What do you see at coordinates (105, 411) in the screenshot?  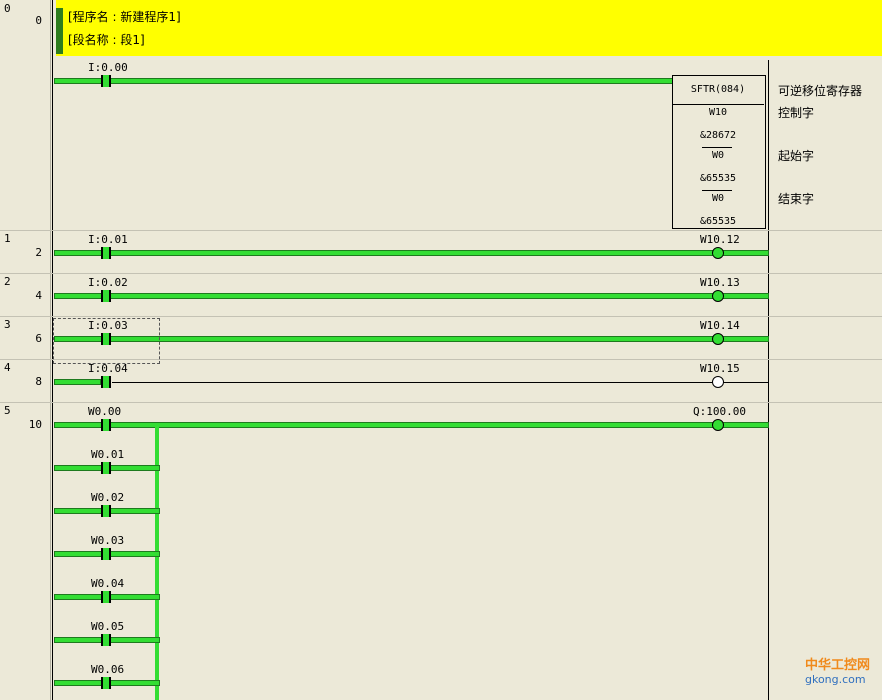 I see `contact-label: W0.00` at bounding box center [105, 411].